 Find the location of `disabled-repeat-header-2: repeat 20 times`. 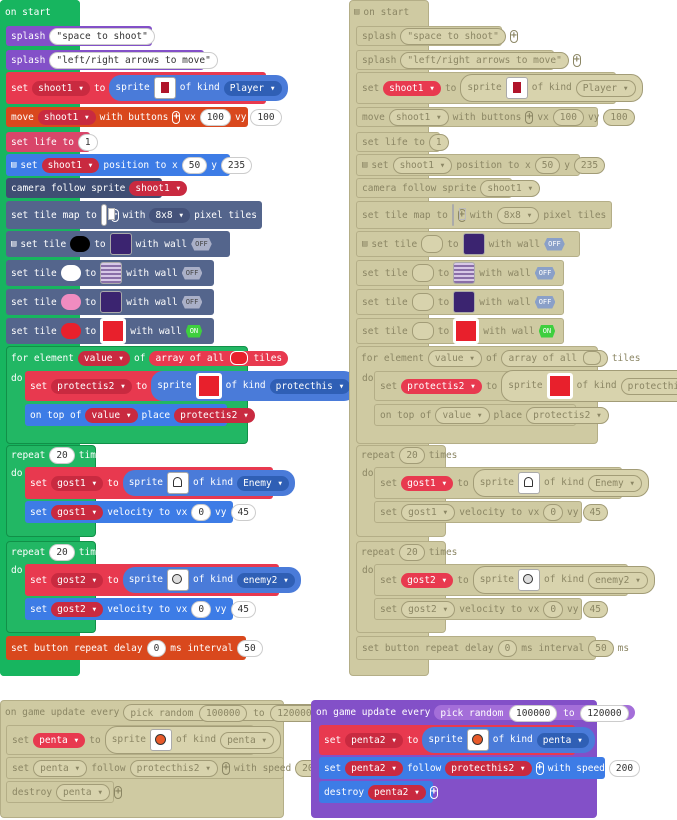

disabled-repeat-header-2: repeat 20 times is located at coordinates (406, 552).